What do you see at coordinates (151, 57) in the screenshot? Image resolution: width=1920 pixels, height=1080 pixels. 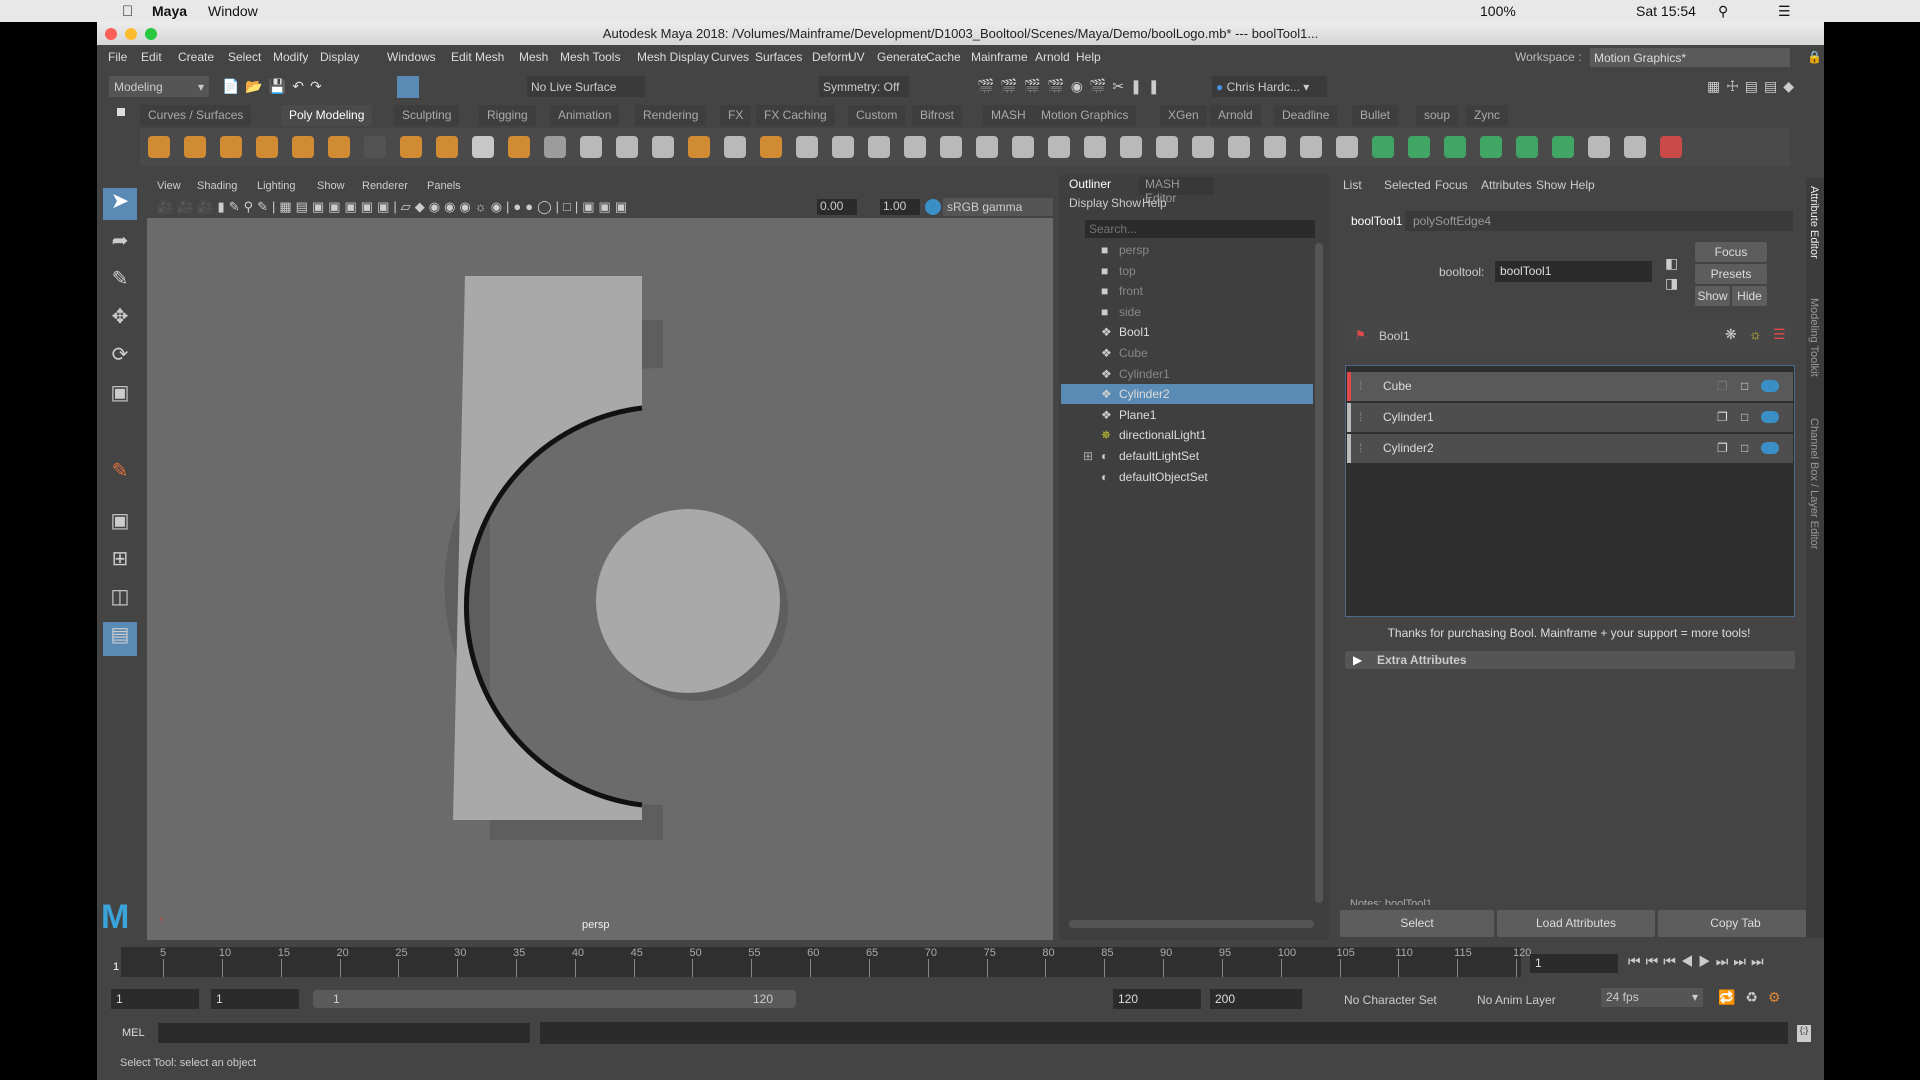 I see `menu-edit: Edit` at bounding box center [151, 57].